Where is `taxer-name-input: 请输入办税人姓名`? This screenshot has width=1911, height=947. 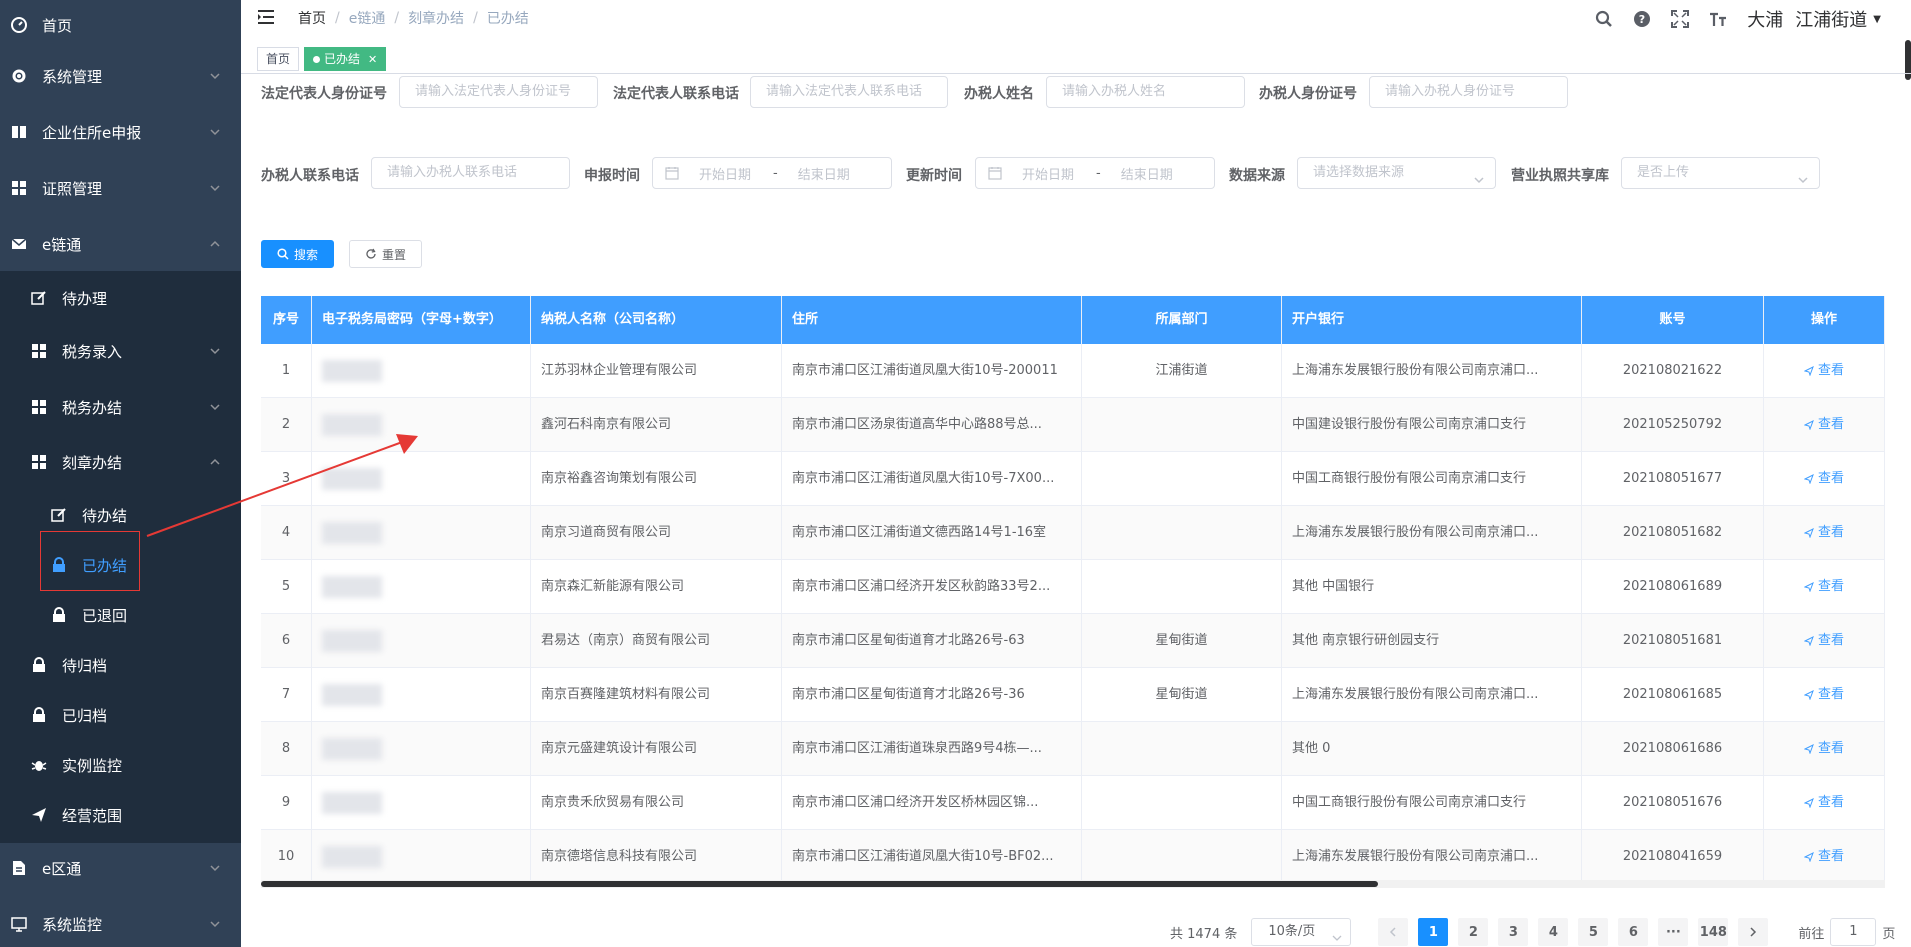
taxer-name-input: 请输入办税人姓名 is located at coordinates (1145, 92).